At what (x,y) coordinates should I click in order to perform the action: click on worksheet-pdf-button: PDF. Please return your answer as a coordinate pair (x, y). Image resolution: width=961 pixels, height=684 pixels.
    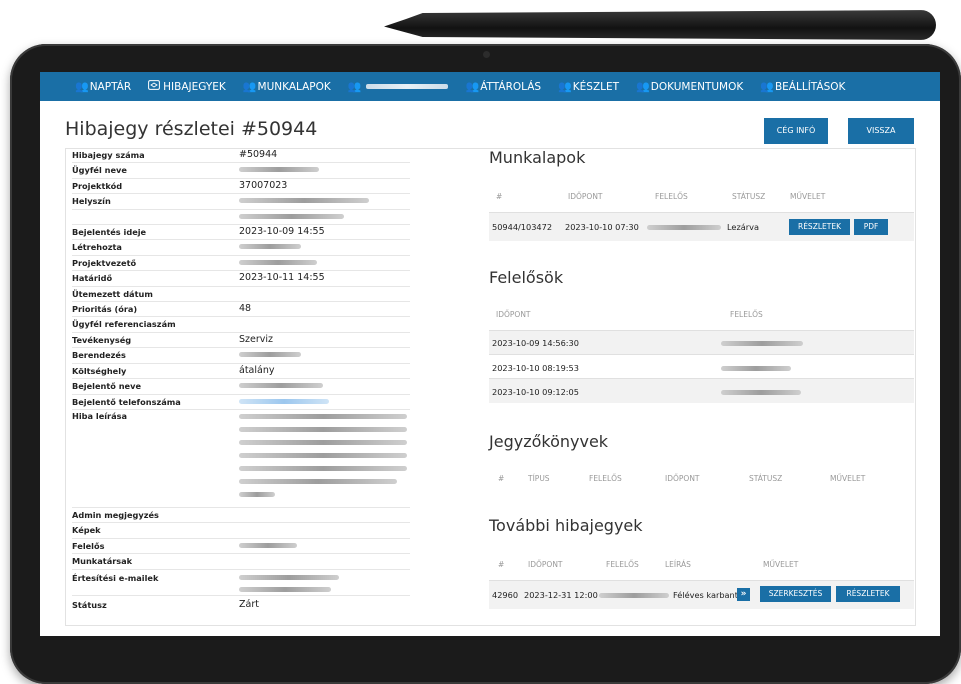
    Looking at the image, I should click on (871, 227).